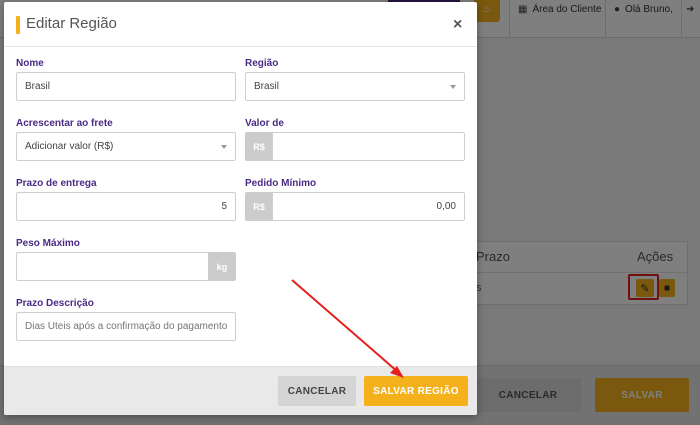 The width and height of the screenshot is (700, 425). What do you see at coordinates (18, 25) in the screenshot?
I see `title-accent-bar` at bounding box center [18, 25].